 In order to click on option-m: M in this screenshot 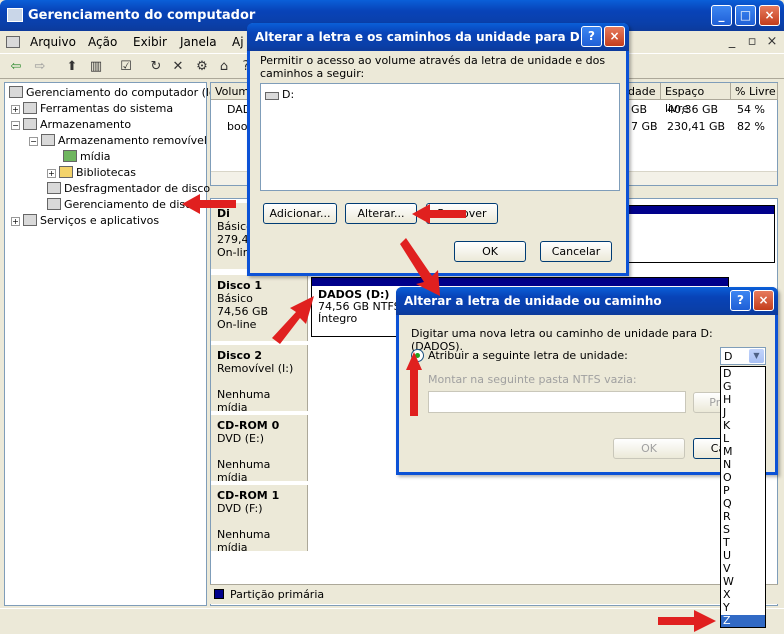, I will do `click(743, 452)`.